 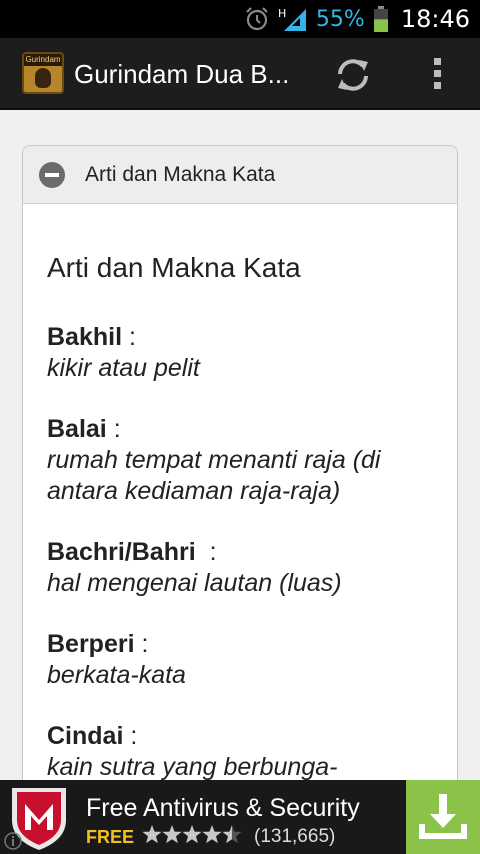 What do you see at coordinates (85, 337) in the screenshot?
I see `entry-term: Bakhil` at bounding box center [85, 337].